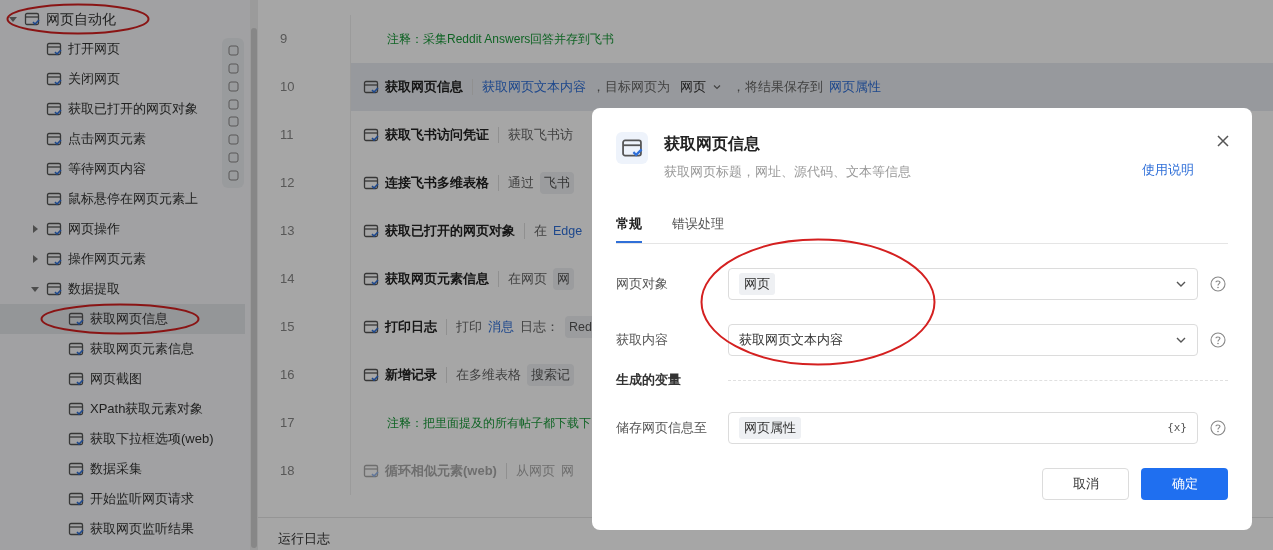 Image resolution: width=1273 pixels, height=550 pixels. I want to click on tree-item-label: 操作网页元素, so click(107, 259).